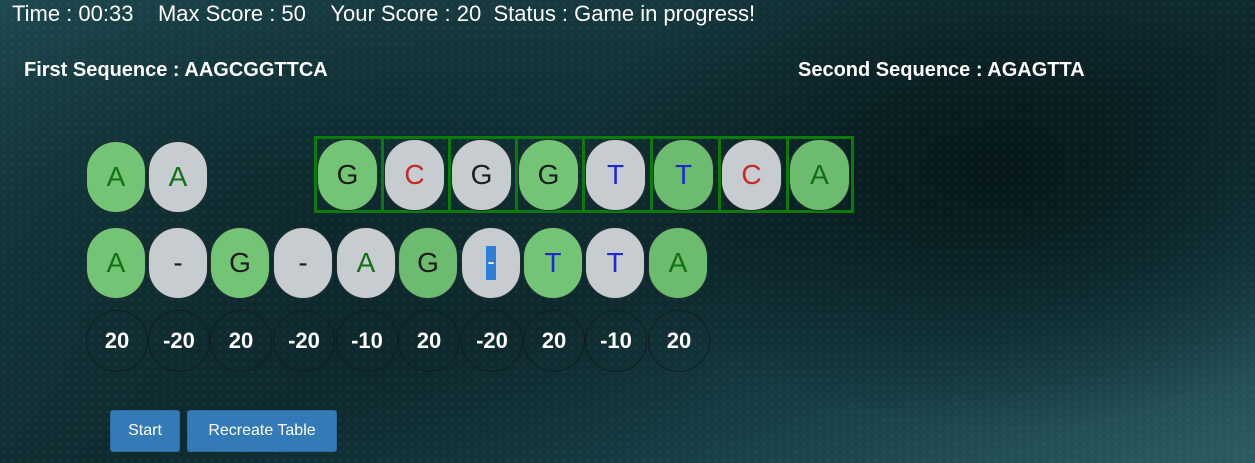 The width and height of the screenshot is (1255, 463). I want to click on recreate-table-button: Recreate Table, so click(262, 431).